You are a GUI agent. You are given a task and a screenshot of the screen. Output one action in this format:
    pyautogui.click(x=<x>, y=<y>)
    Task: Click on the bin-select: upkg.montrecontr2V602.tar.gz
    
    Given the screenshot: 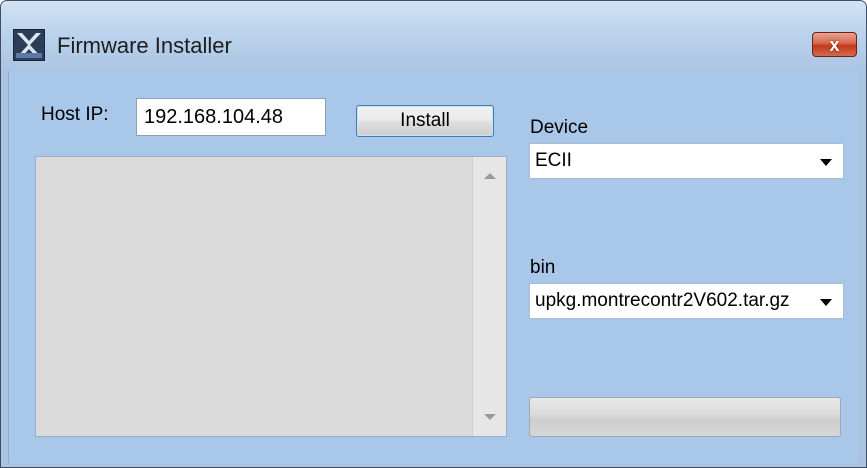 What is the action you would take?
    pyautogui.click(x=686, y=301)
    